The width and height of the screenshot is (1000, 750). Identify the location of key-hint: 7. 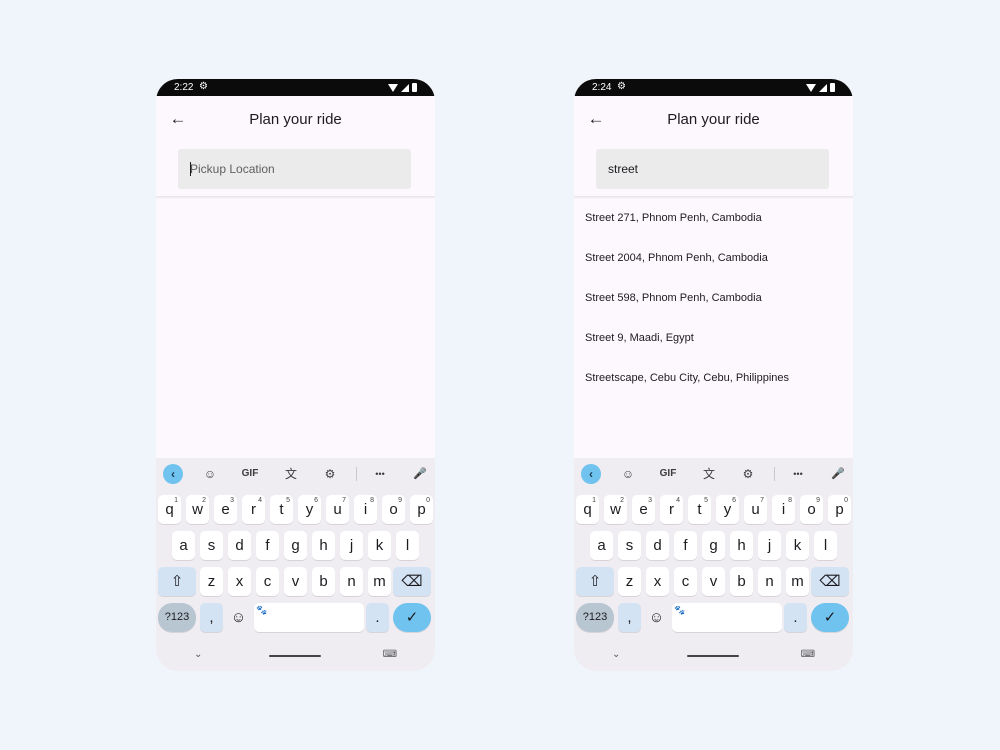
(344, 500).